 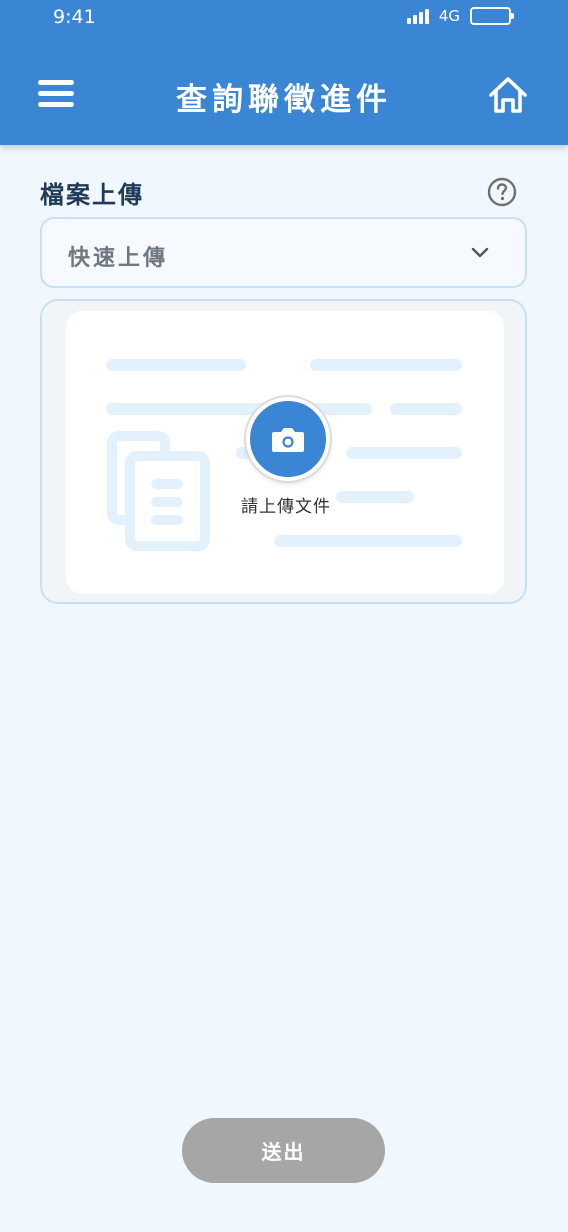 What do you see at coordinates (284, 72) in the screenshot?
I see `app-header: 9:41 4G 查詢聯徵進件` at bounding box center [284, 72].